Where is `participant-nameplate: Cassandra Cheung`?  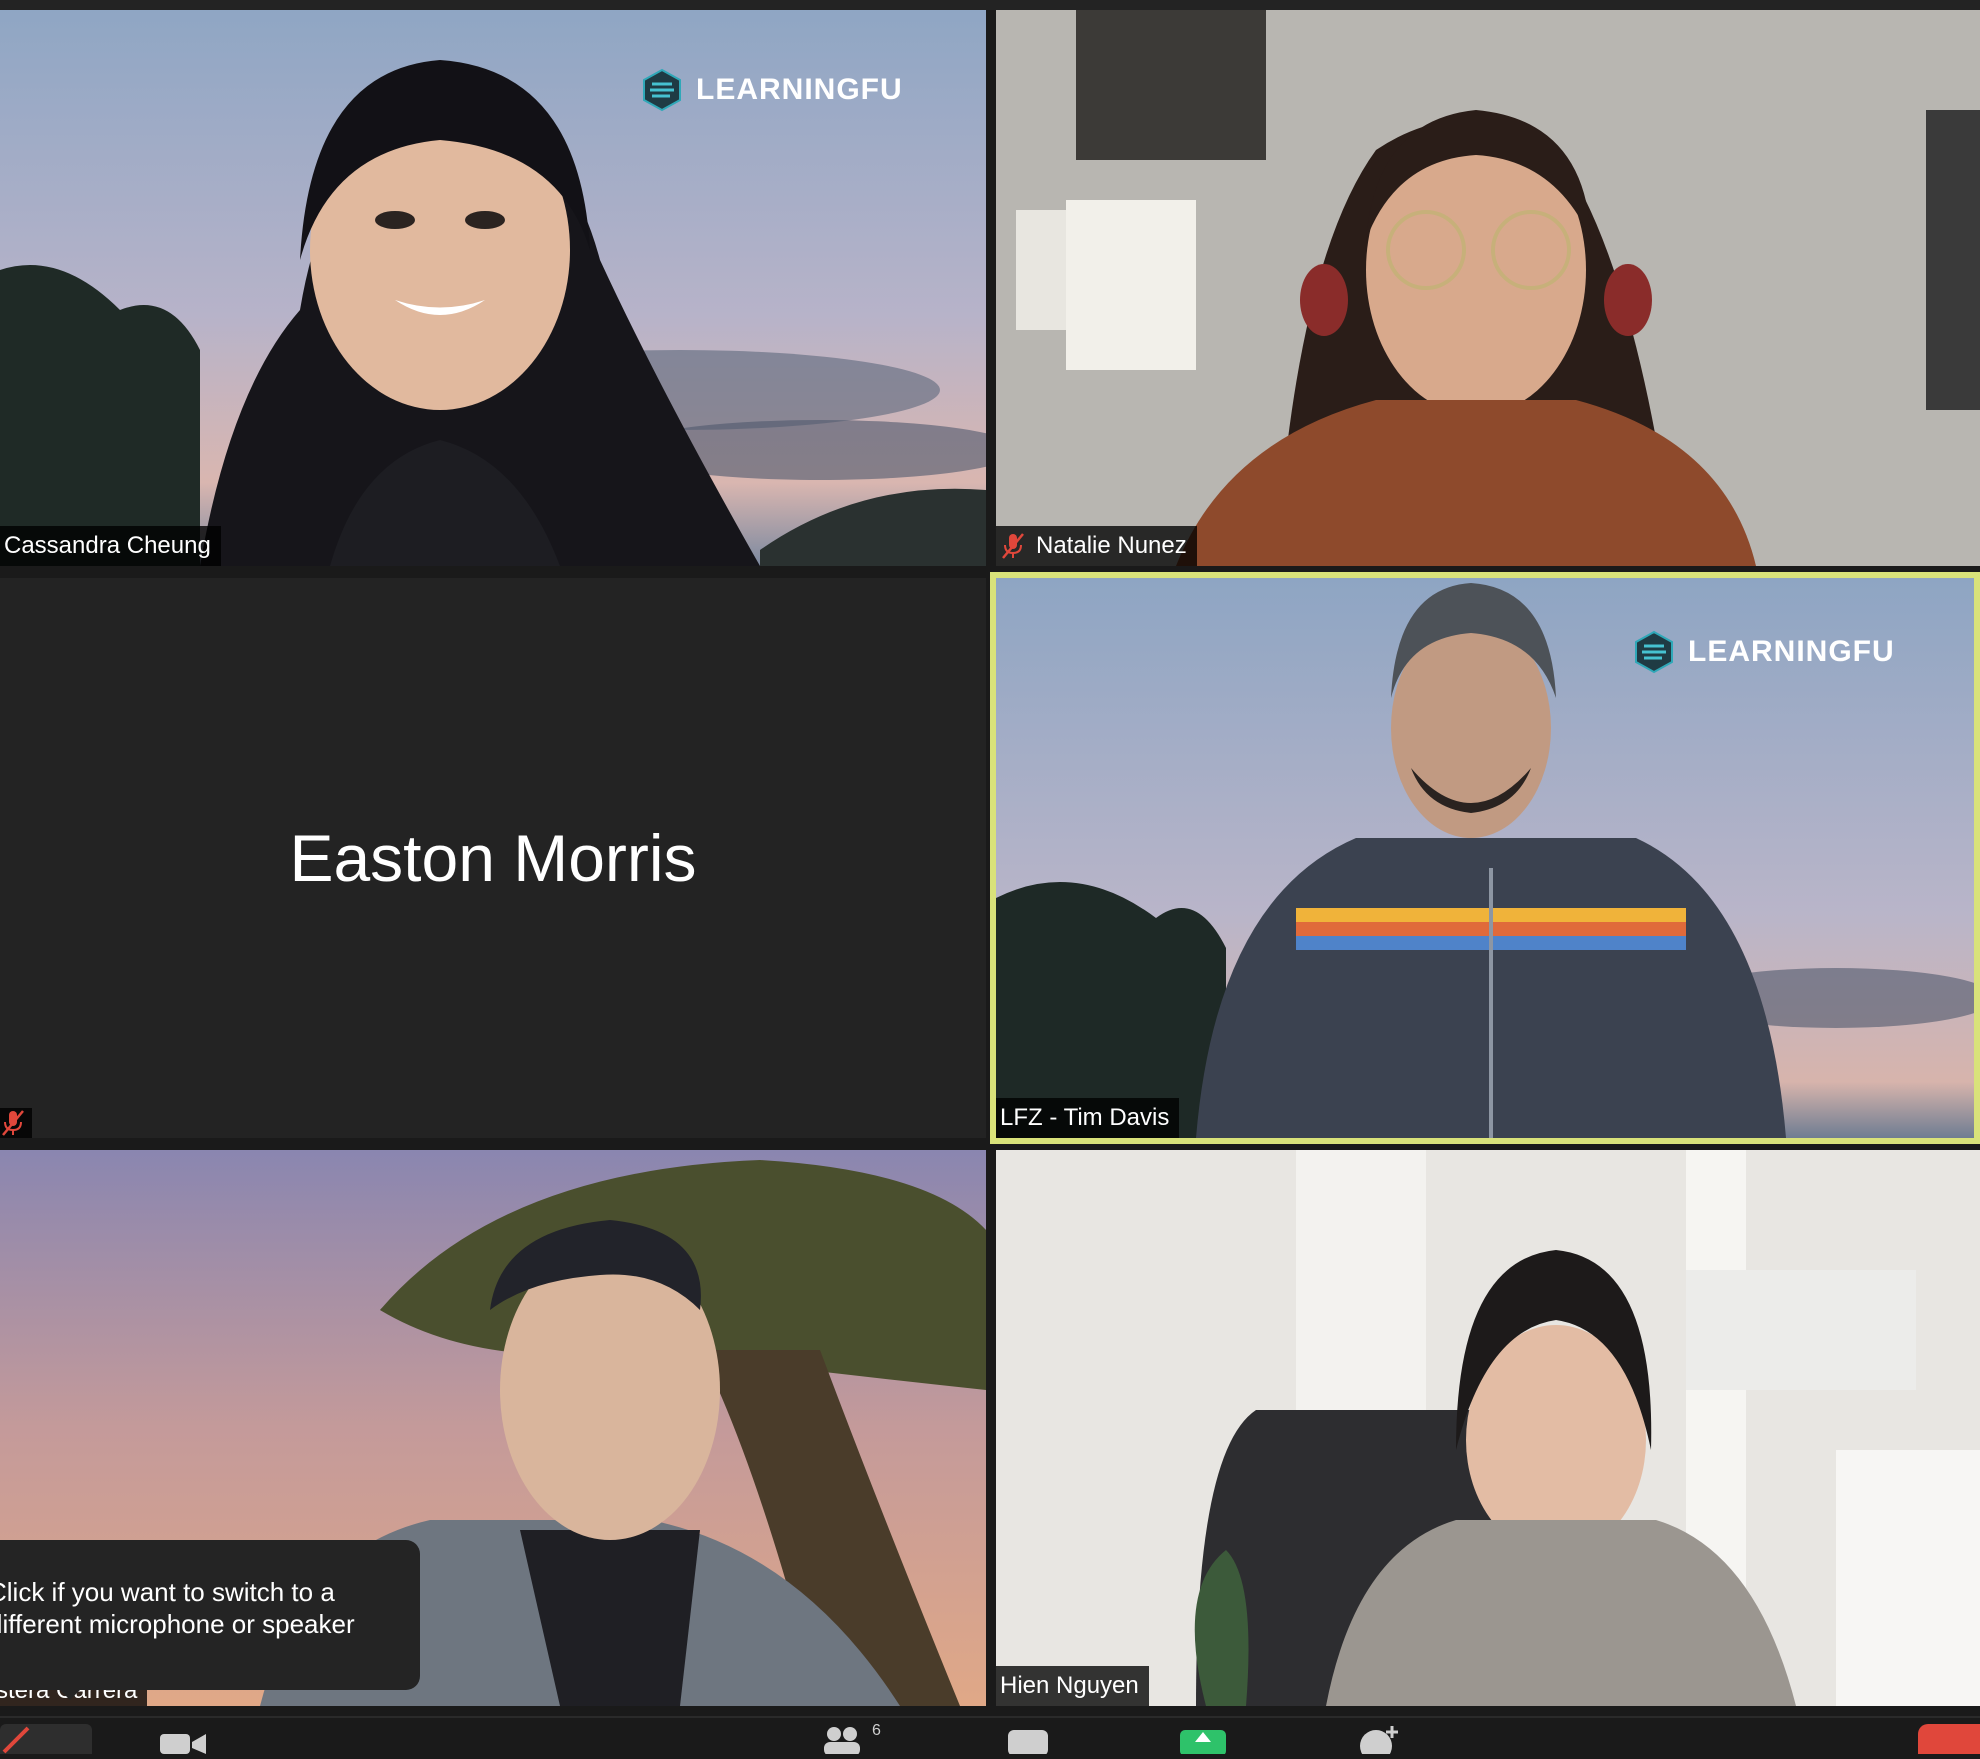
participant-nameplate: Cassandra Cheung is located at coordinates (110, 546).